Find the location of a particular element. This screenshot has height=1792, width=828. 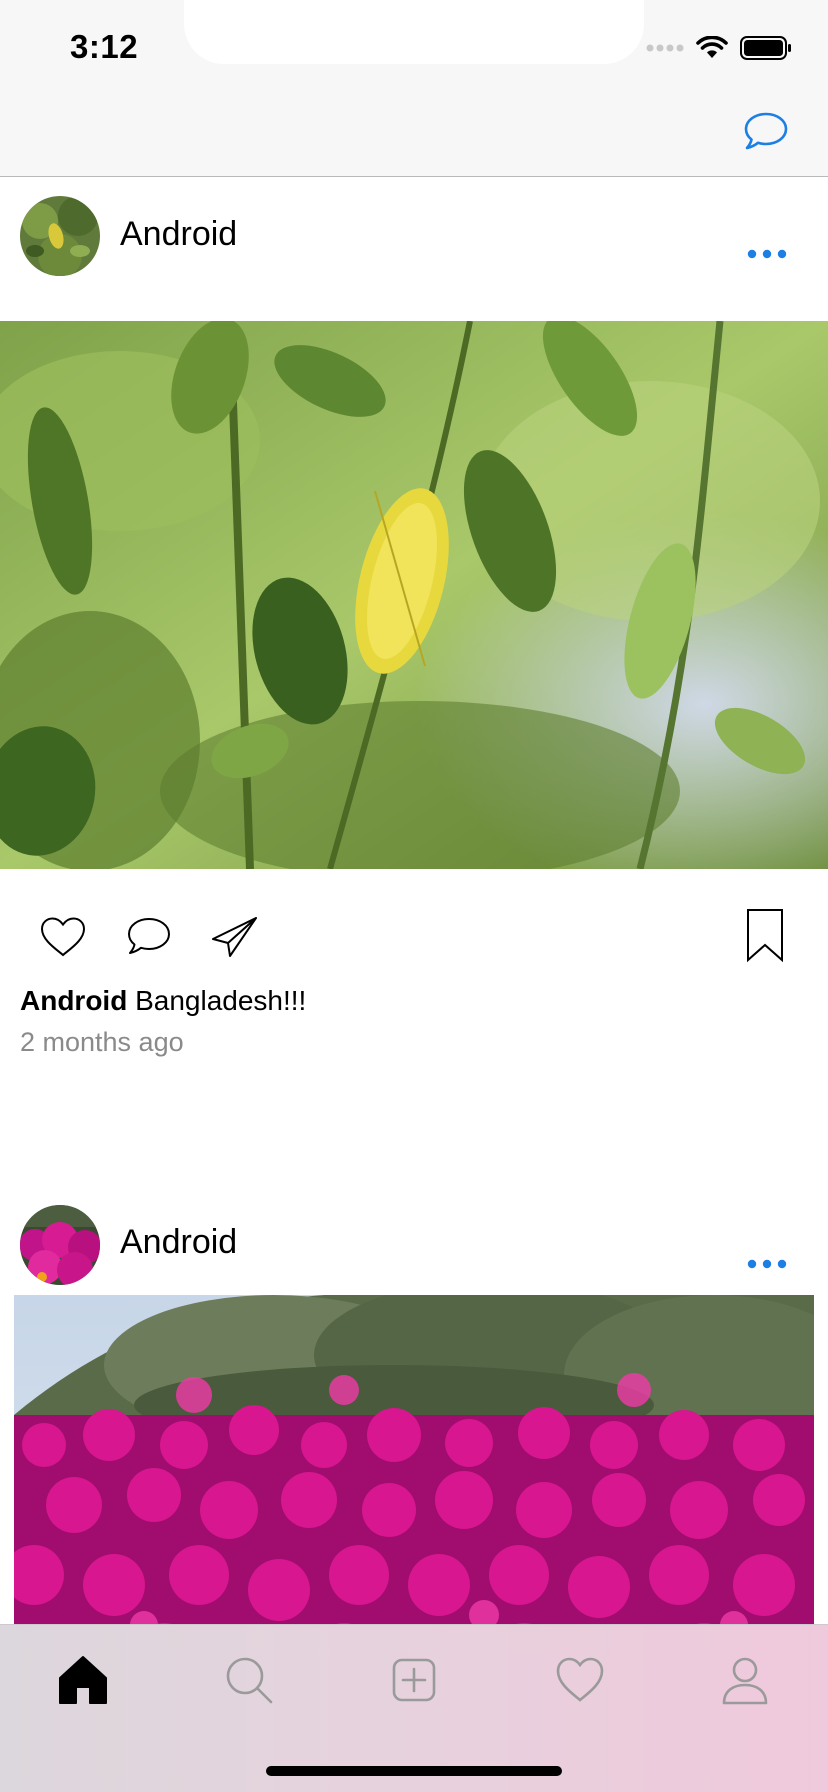

post-caption-area: Android Bangladesh!!! 2 months ago is located at coordinates (414, 1090).